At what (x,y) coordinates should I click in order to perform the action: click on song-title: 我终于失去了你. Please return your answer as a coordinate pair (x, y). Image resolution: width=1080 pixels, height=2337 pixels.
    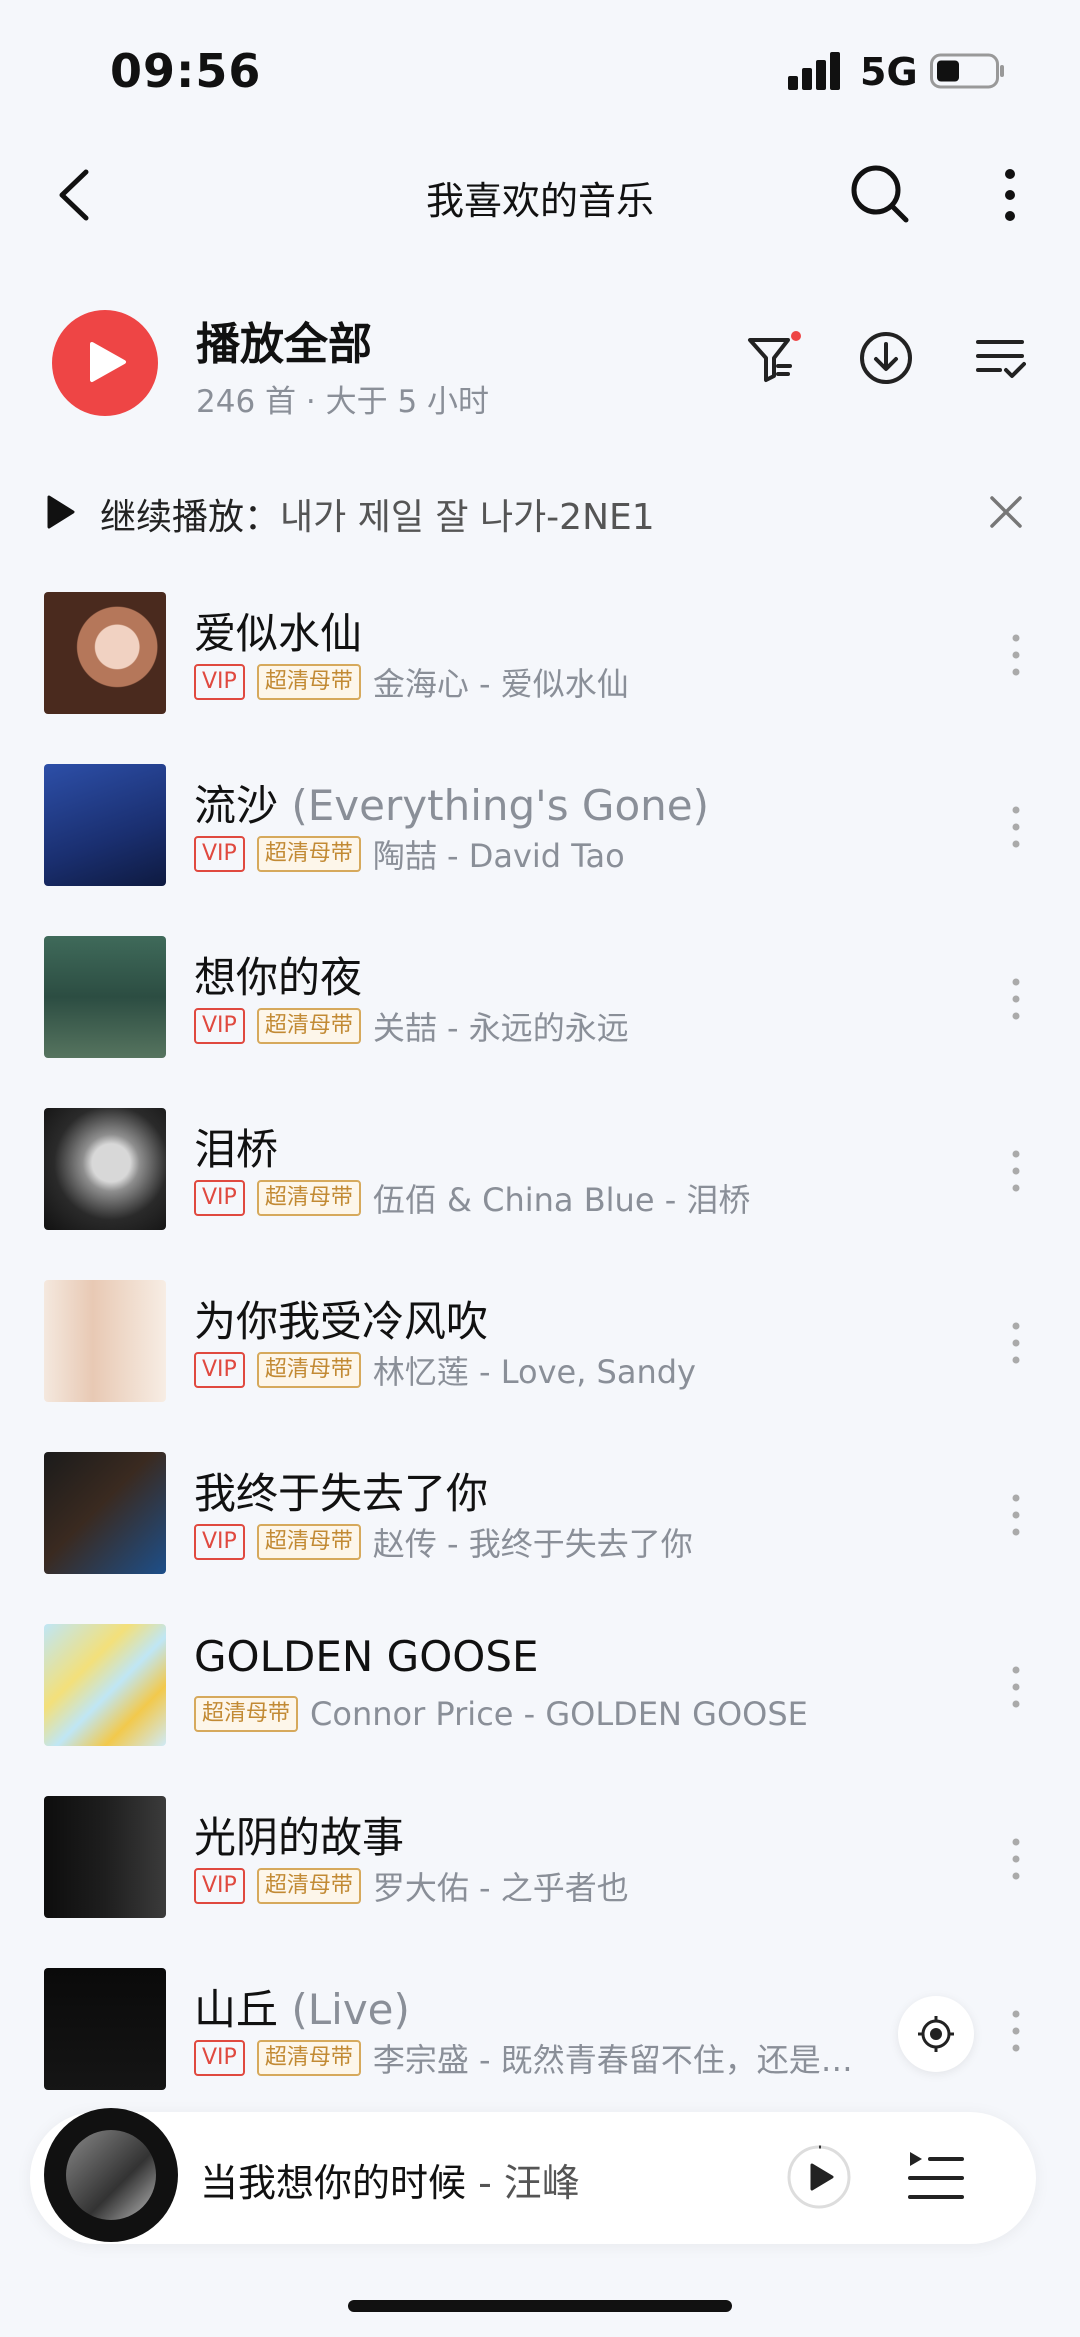
    Looking at the image, I should click on (341, 1493).